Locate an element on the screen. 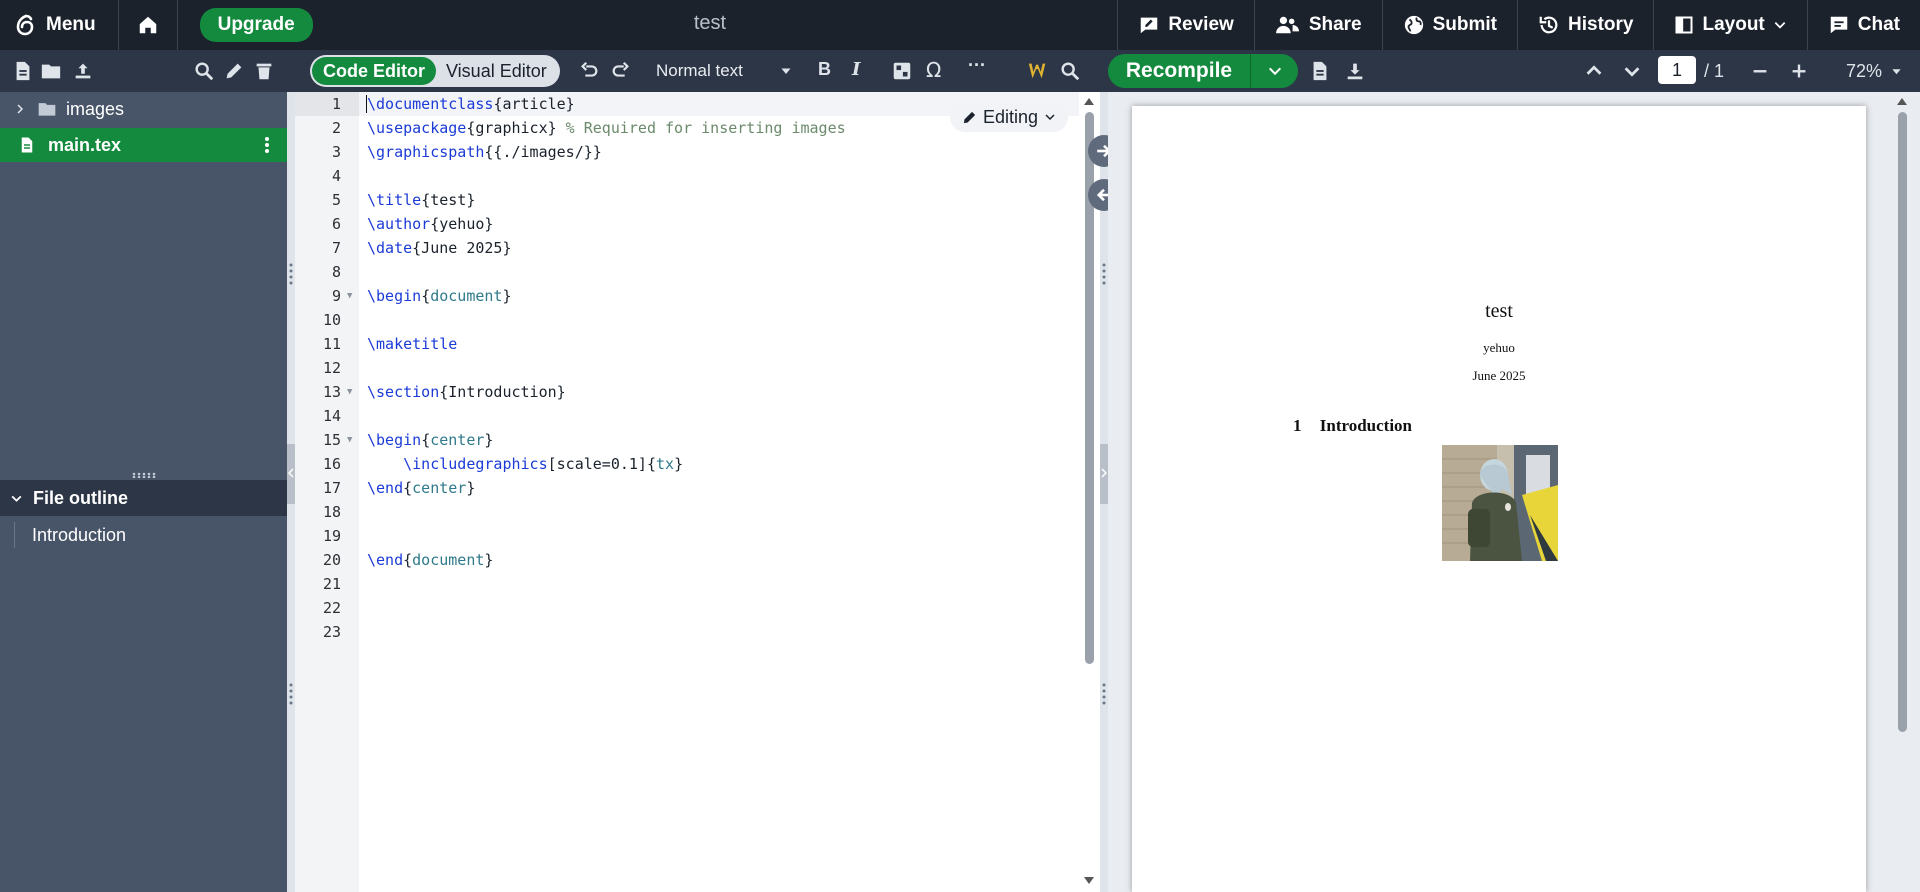  zoom-out-minus-icon is located at coordinates (1760, 71).